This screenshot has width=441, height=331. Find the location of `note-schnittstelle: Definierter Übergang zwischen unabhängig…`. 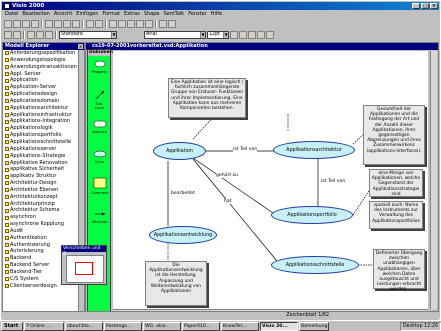

note-schnittstelle: Definierter Übergang zwischen unabhängig… is located at coordinates (399, 270).